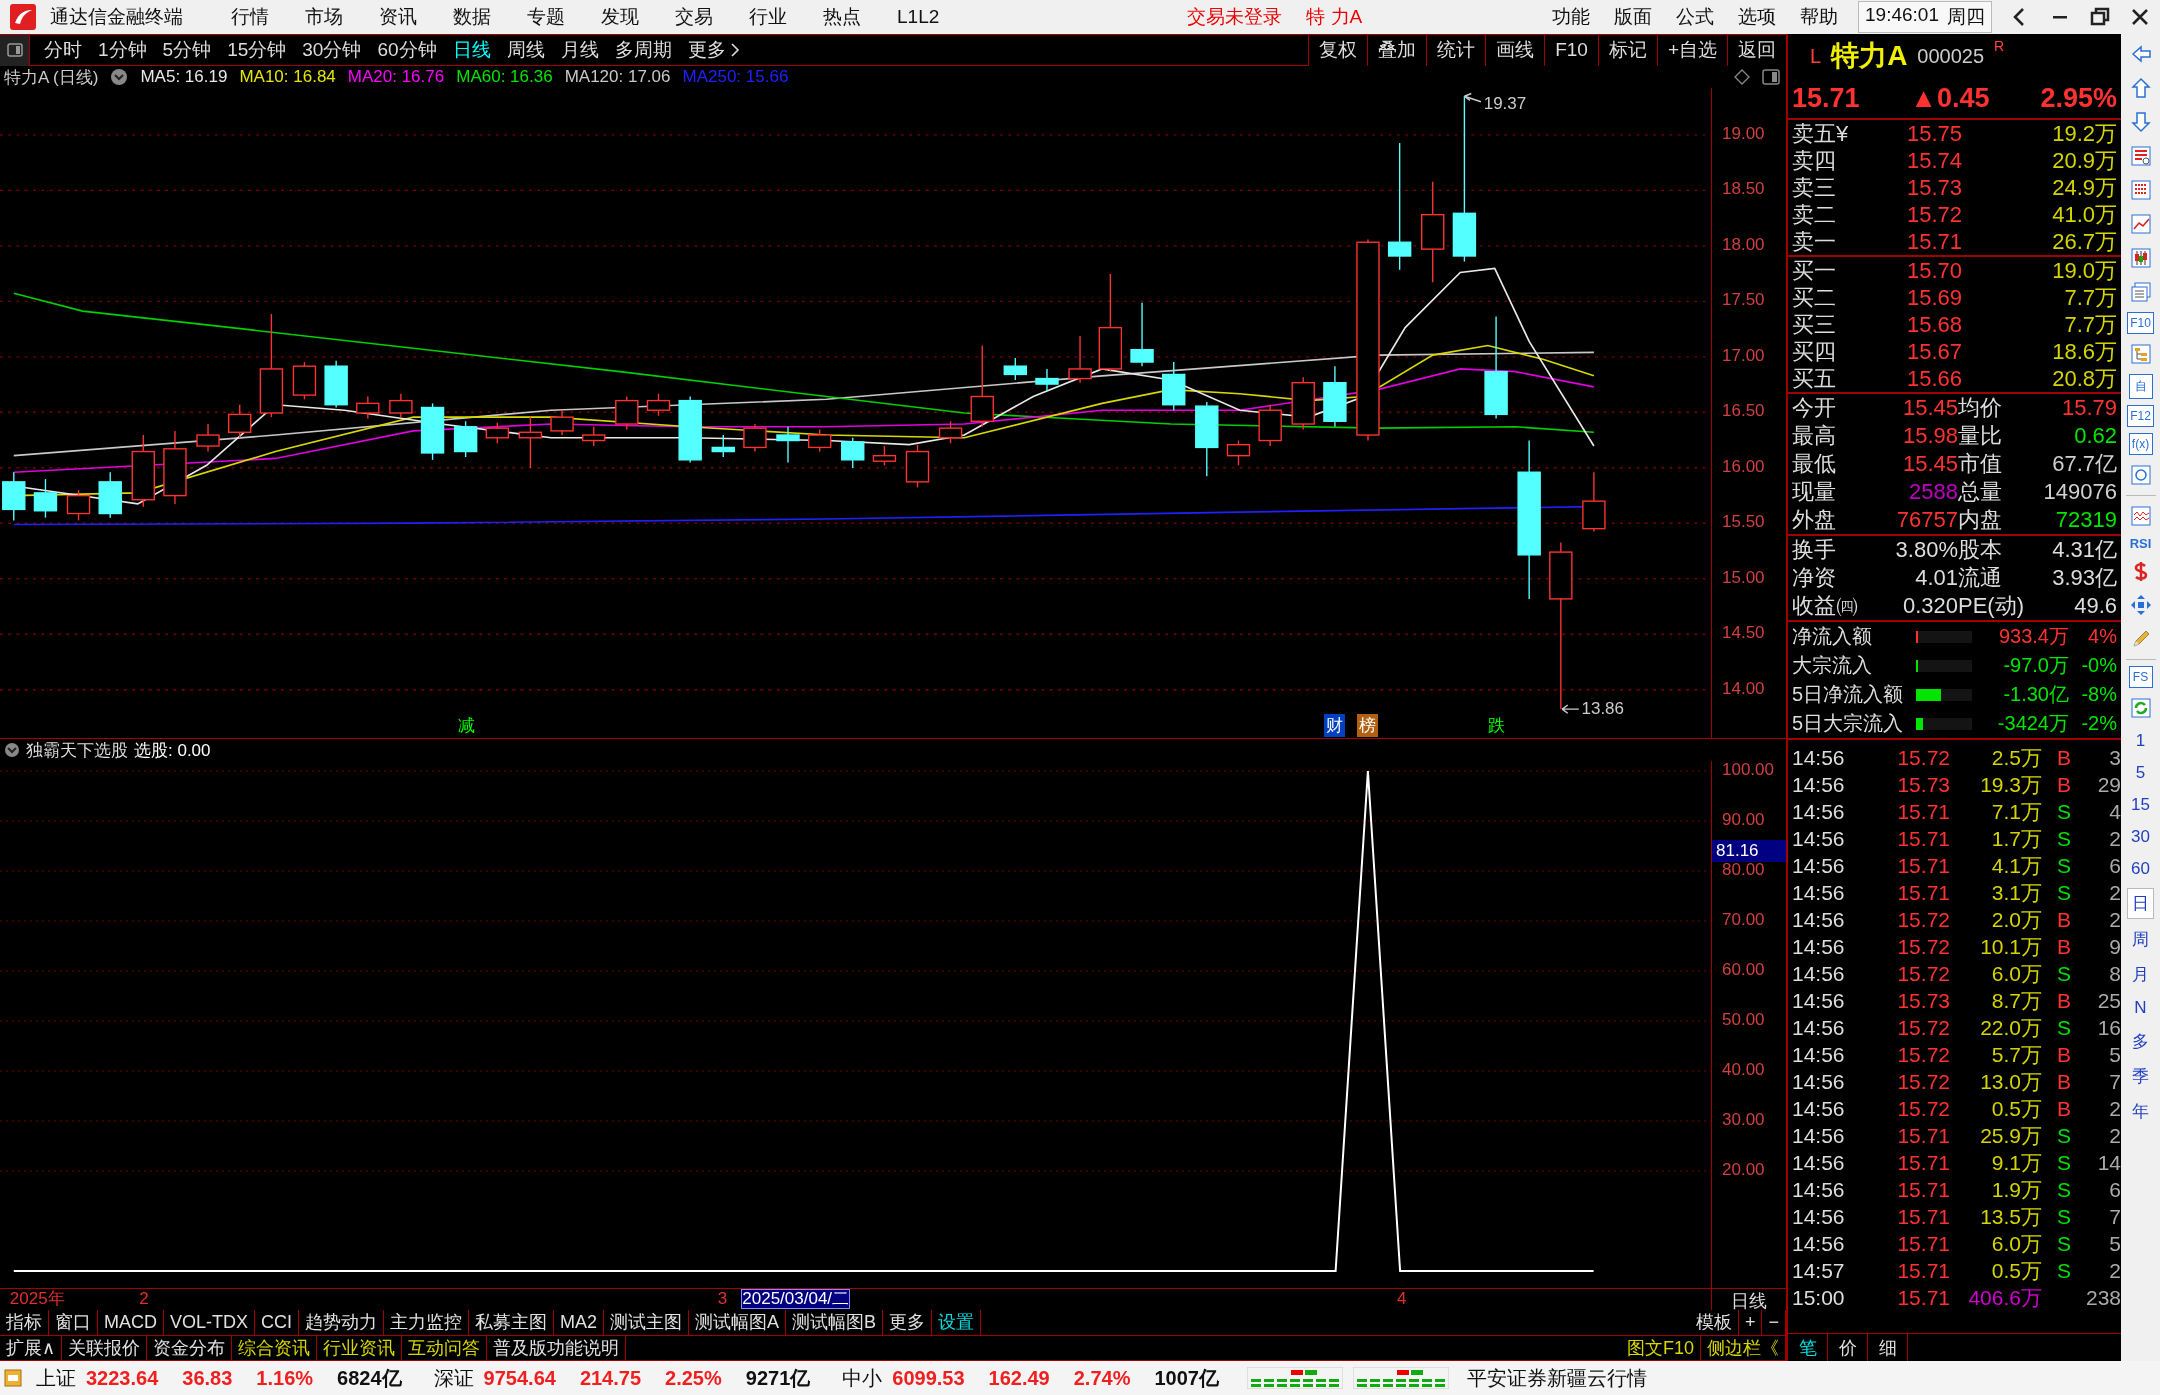 This screenshot has width=2160, height=1395. Describe the element at coordinates (1633, 17) in the screenshot. I see `menu-item: 版面` at that location.